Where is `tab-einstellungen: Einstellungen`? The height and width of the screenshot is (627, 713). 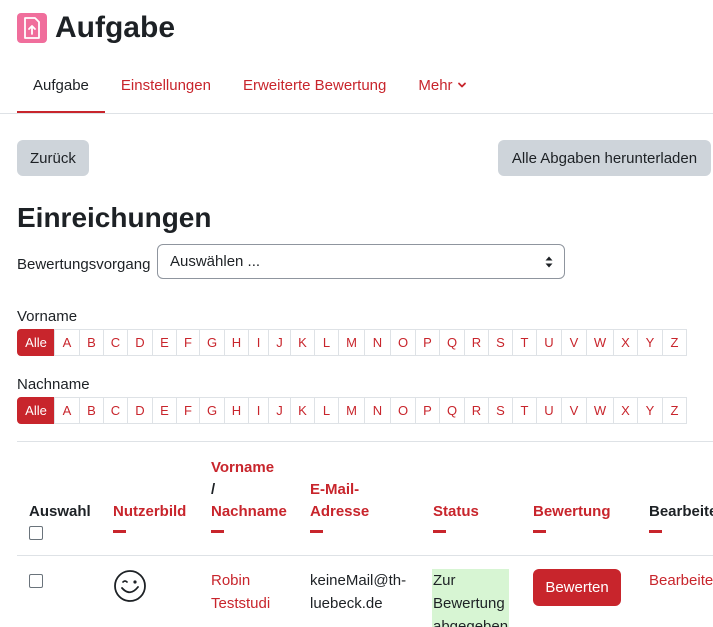
tab-einstellungen: Einstellungen is located at coordinates (166, 85).